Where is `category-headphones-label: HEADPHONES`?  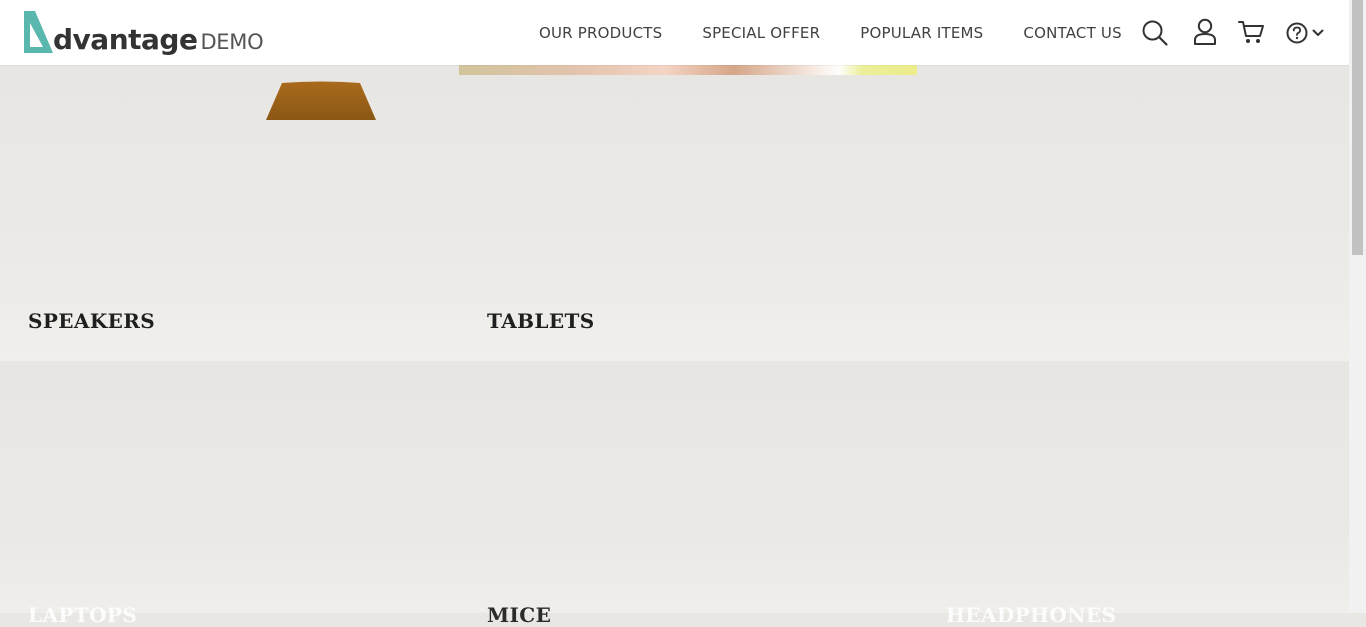
category-headphones-label: HEADPHONES is located at coordinates (1031, 615).